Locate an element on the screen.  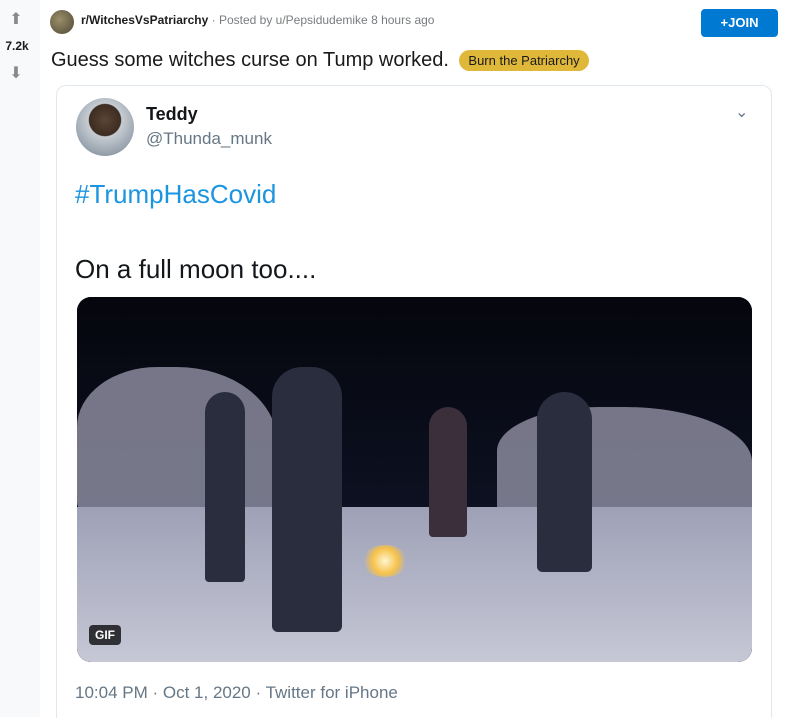
posted-by-link: Posted by u/Pepsidudemike is located at coordinates (293, 20).